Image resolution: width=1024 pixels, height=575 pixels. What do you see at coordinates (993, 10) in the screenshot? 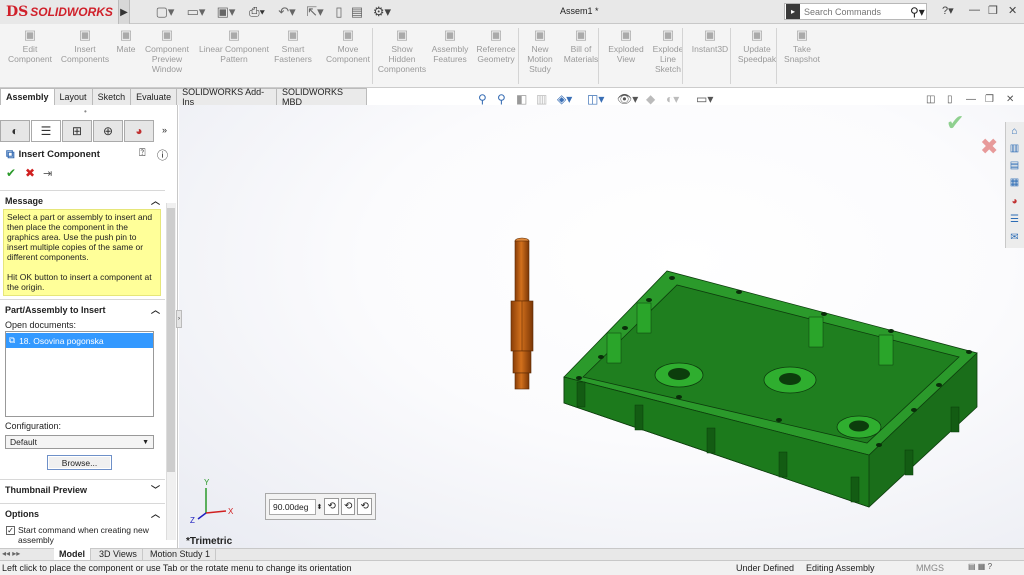
I see `restore-window-icon: ❐` at bounding box center [993, 10].